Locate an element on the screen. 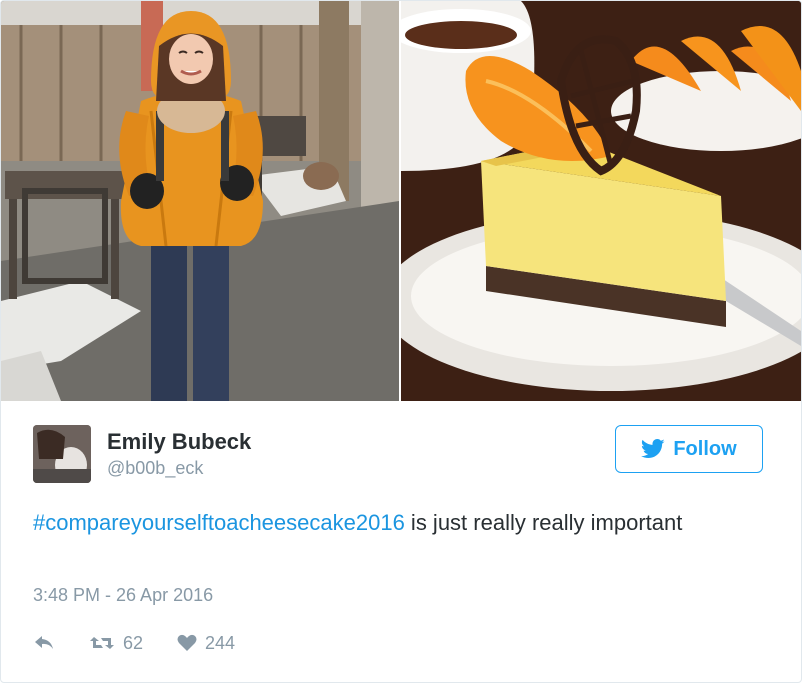  reply-button is located at coordinates (44, 643).